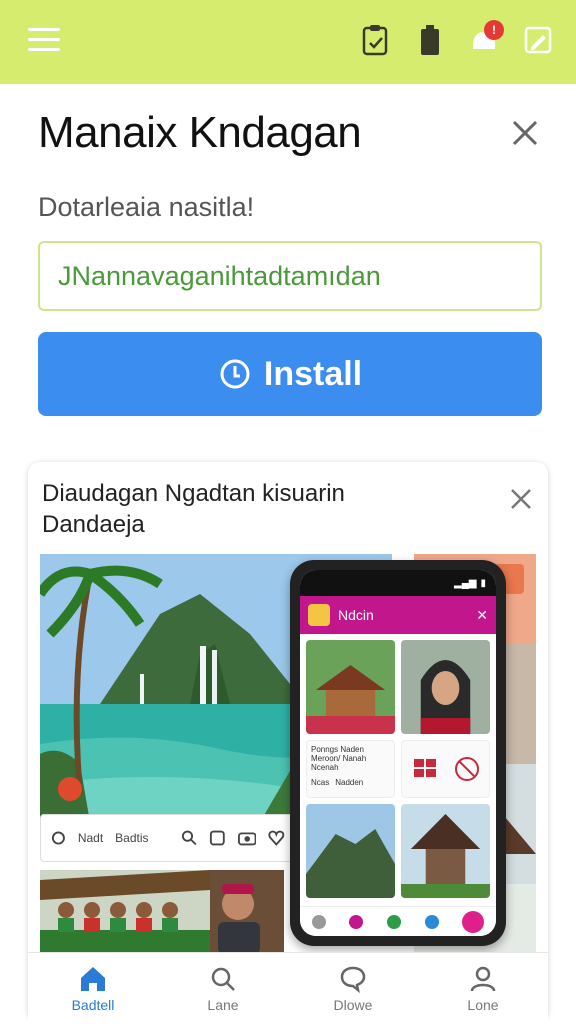  What do you see at coordinates (44, 40) in the screenshot?
I see `menu-icon` at bounding box center [44, 40].